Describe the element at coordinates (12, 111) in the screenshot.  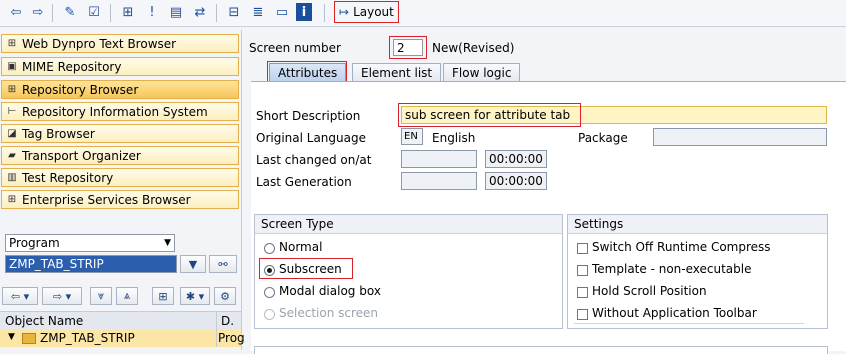
I see `tree-icon: ⊢` at that location.